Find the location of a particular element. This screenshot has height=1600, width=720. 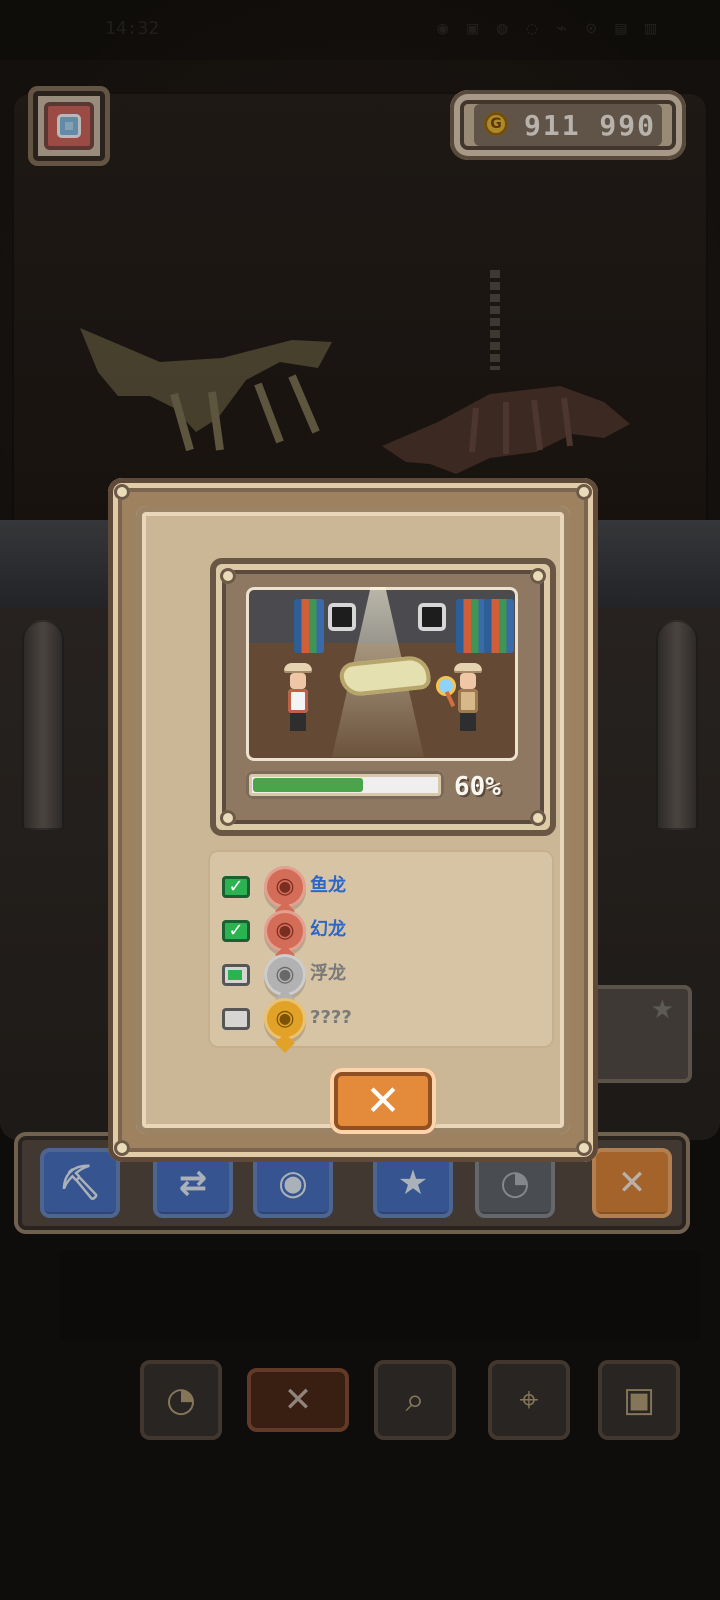

fossil-name: ???? is located at coordinates (331, 1017).